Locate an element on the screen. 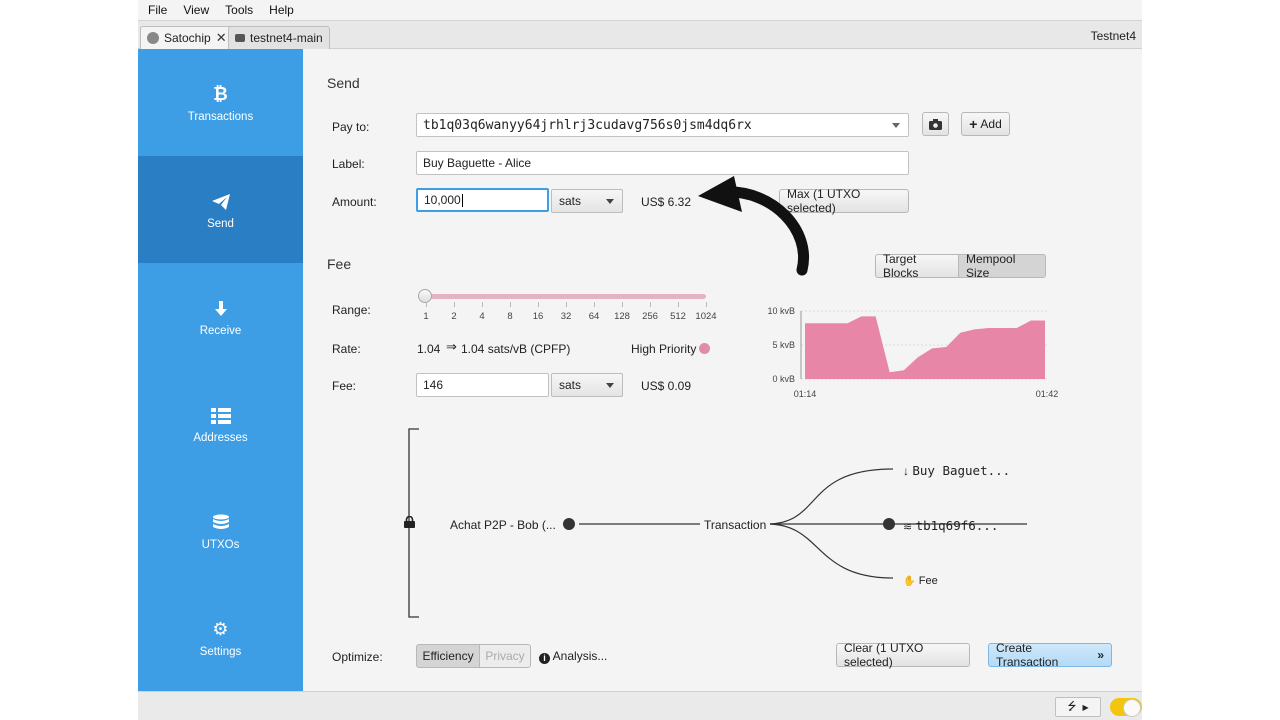 The width and height of the screenshot is (1280, 720). sidebar-item-receive: Receive is located at coordinates (220, 316).